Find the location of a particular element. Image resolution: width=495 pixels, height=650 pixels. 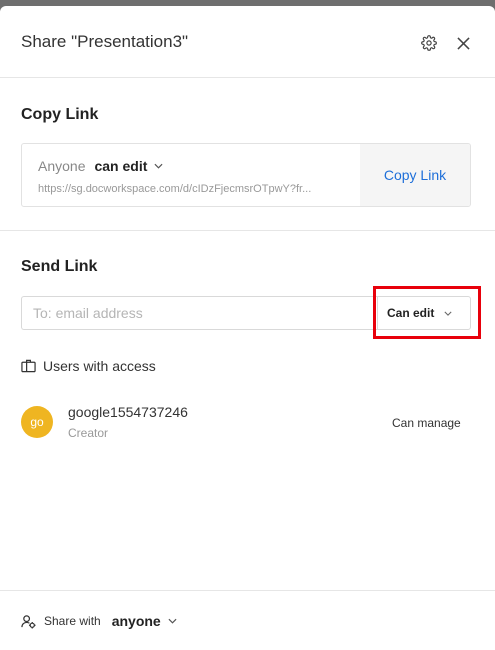

link-permission: can edit is located at coordinates (121, 166).